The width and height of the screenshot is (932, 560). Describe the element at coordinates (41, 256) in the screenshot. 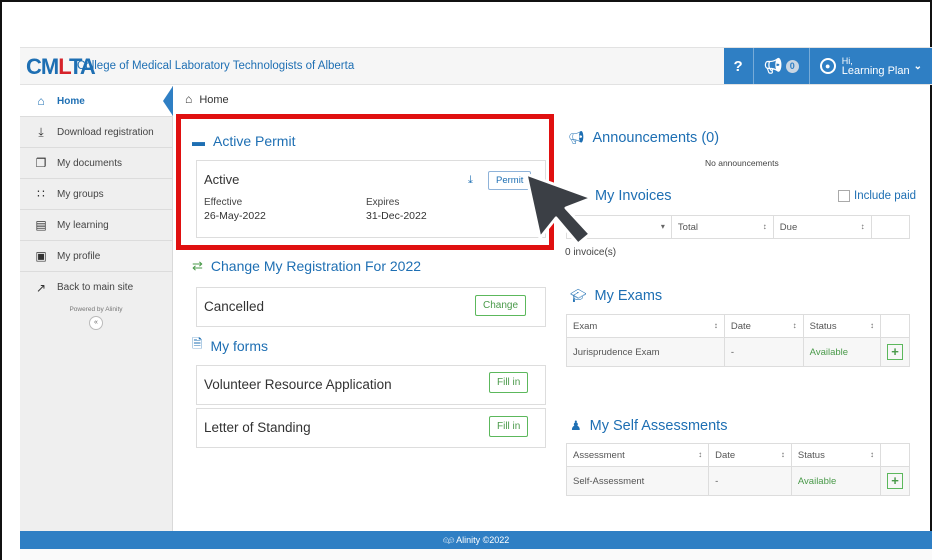

I see `id-card-icon: ▣` at that location.